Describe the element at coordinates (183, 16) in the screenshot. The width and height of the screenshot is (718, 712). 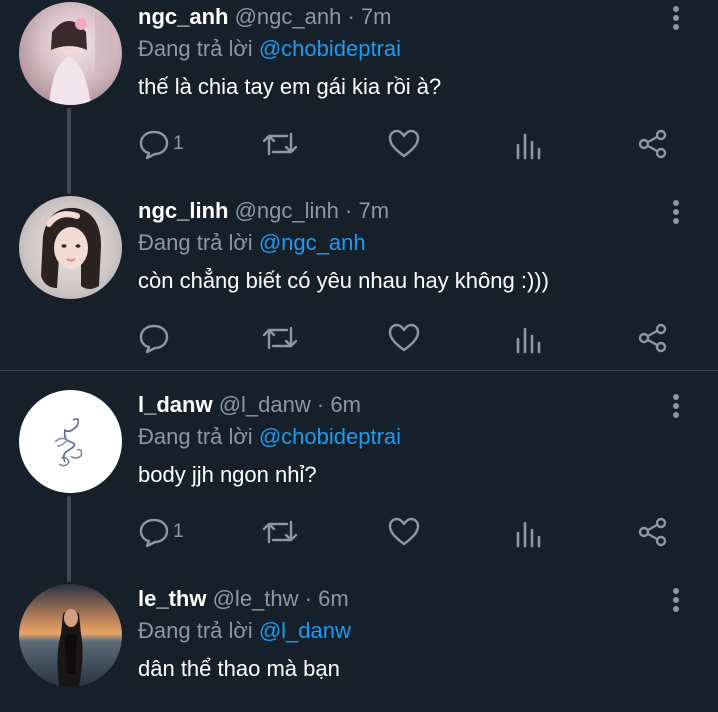
I see `display-name: ngc_anh` at that location.